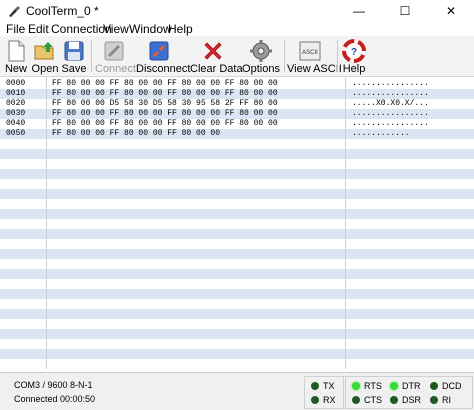 The width and height of the screenshot is (474, 410). I want to click on save-disk-icon, so click(74, 51).